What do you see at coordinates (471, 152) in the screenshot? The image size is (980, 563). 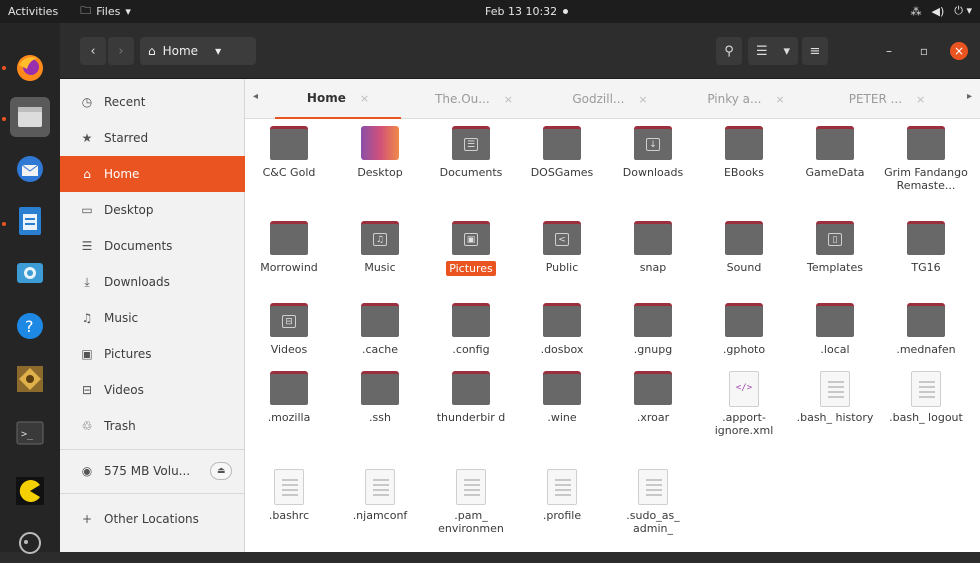 I see `file-item-documents: ☰ Documents` at bounding box center [471, 152].